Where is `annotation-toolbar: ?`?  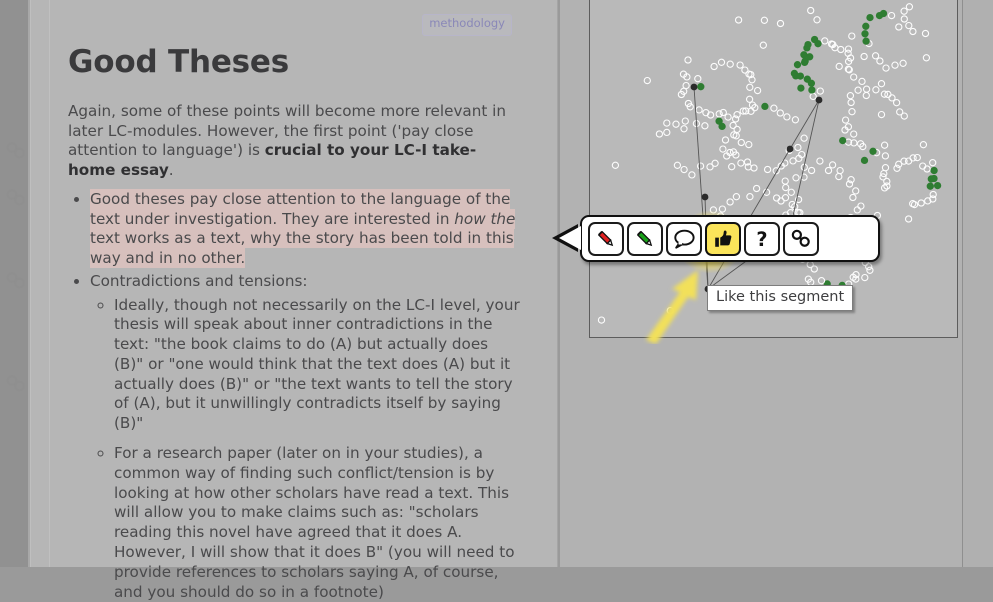 annotation-toolbar: ? is located at coordinates (730, 238).